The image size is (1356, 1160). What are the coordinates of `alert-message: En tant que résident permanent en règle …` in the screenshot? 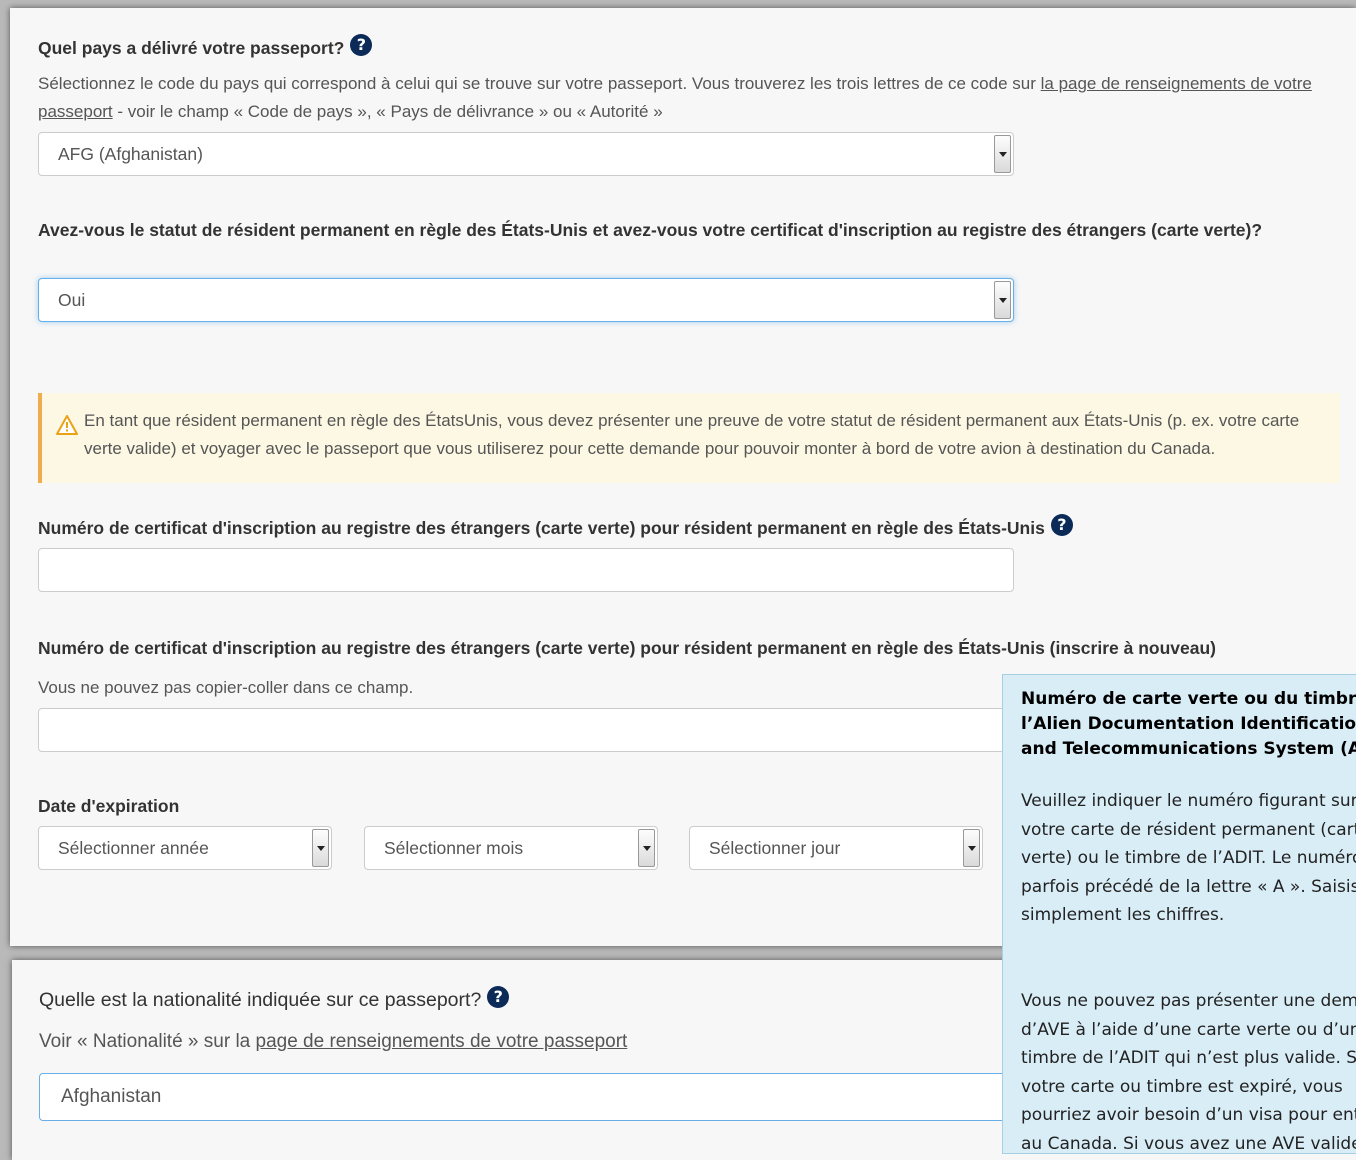 It's located at (692, 434).